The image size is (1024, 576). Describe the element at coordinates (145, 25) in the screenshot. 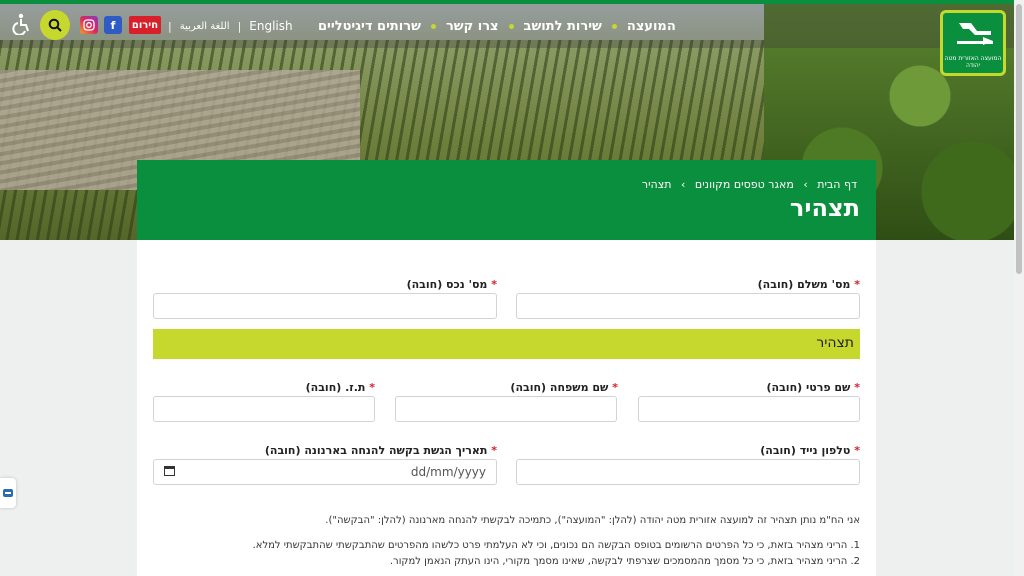

I see `emergency-button: חירום` at that location.